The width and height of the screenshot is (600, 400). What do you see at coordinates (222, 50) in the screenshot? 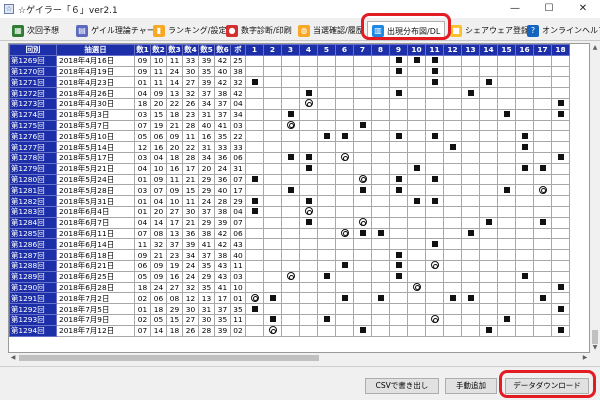
I see `column-header: 数6` at bounding box center [222, 50].